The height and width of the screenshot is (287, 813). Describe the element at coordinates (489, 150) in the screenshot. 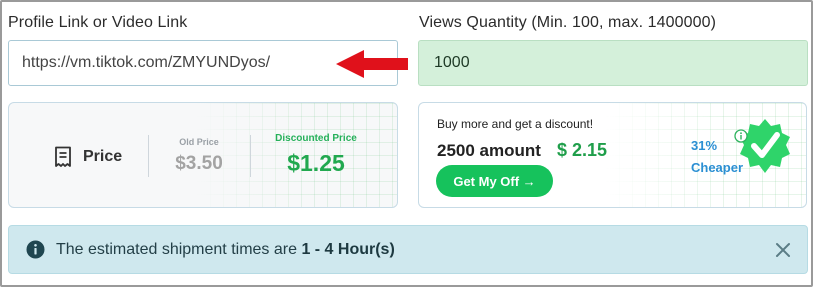

I see `bulk-amount: 2500 amount` at that location.